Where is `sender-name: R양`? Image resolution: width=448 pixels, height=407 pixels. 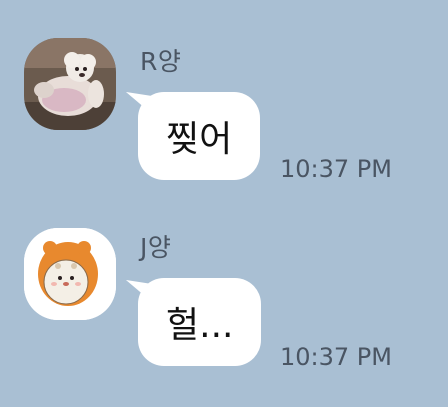
sender-name: R양 is located at coordinates (161, 61).